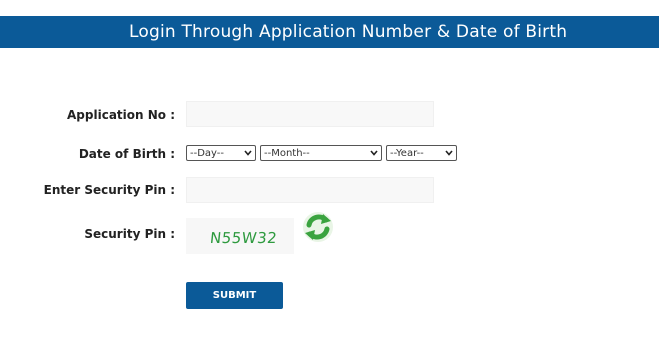 This screenshot has width=659, height=351. Describe the element at coordinates (121, 115) in the screenshot. I see `application-no-label: Application No :` at that location.